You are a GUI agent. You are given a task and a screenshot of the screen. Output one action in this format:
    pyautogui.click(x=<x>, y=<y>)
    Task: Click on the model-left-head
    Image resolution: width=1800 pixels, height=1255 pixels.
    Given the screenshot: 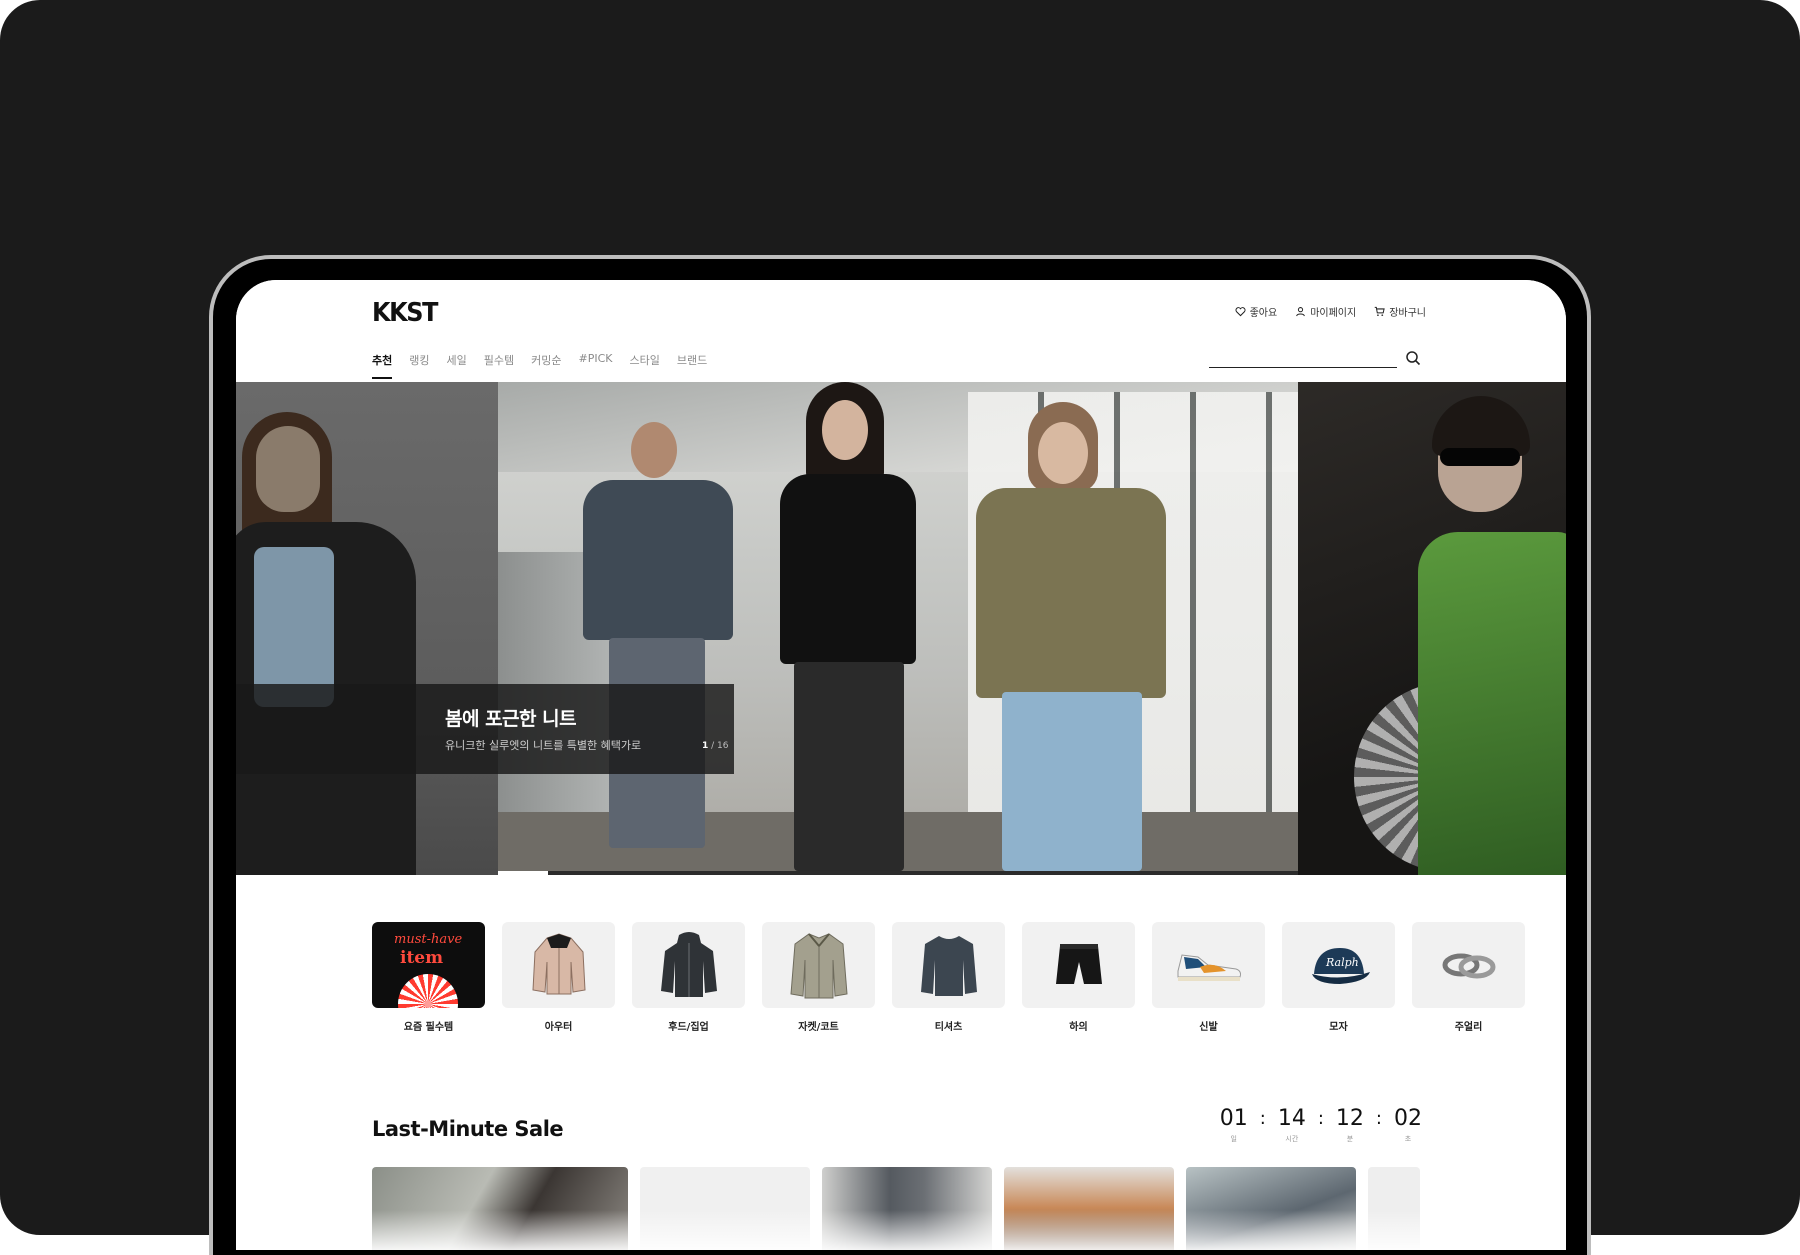 What is the action you would take?
    pyautogui.click(x=654, y=450)
    